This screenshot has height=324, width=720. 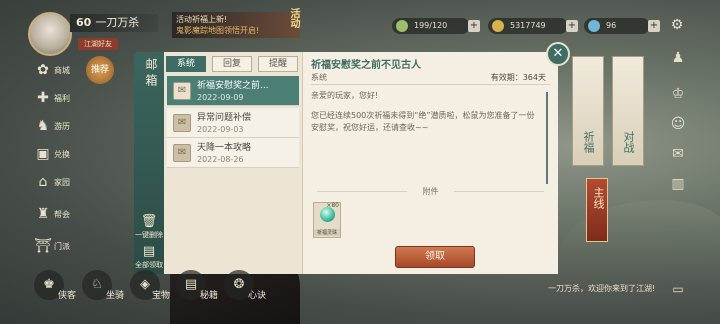 What do you see at coordinates (430, 84) in the screenshot?
I see `divider` at bounding box center [430, 84].